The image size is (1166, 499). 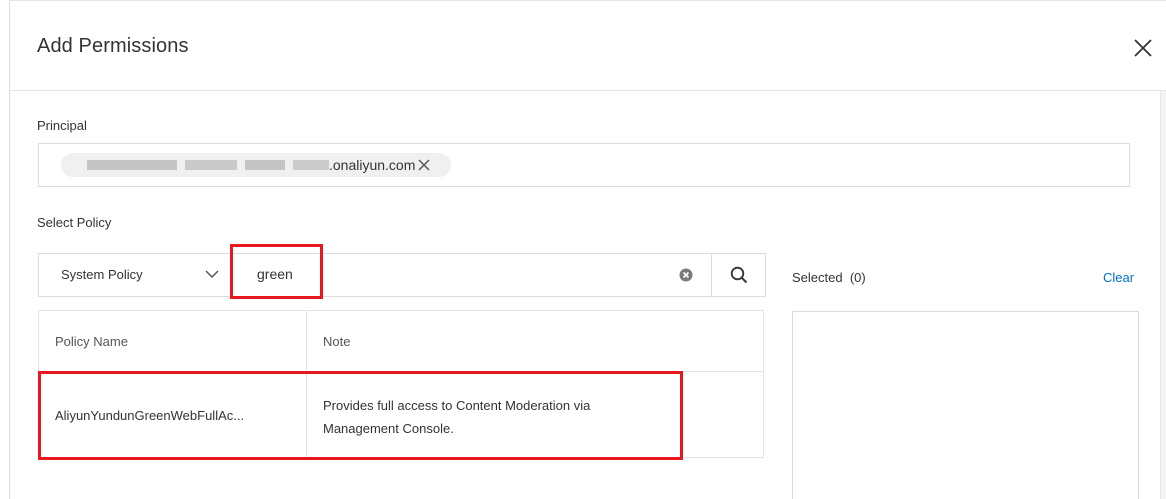 What do you see at coordinates (1163, 295) in the screenshot?
I see `scrollbar` at bounding box center [1163, 295].